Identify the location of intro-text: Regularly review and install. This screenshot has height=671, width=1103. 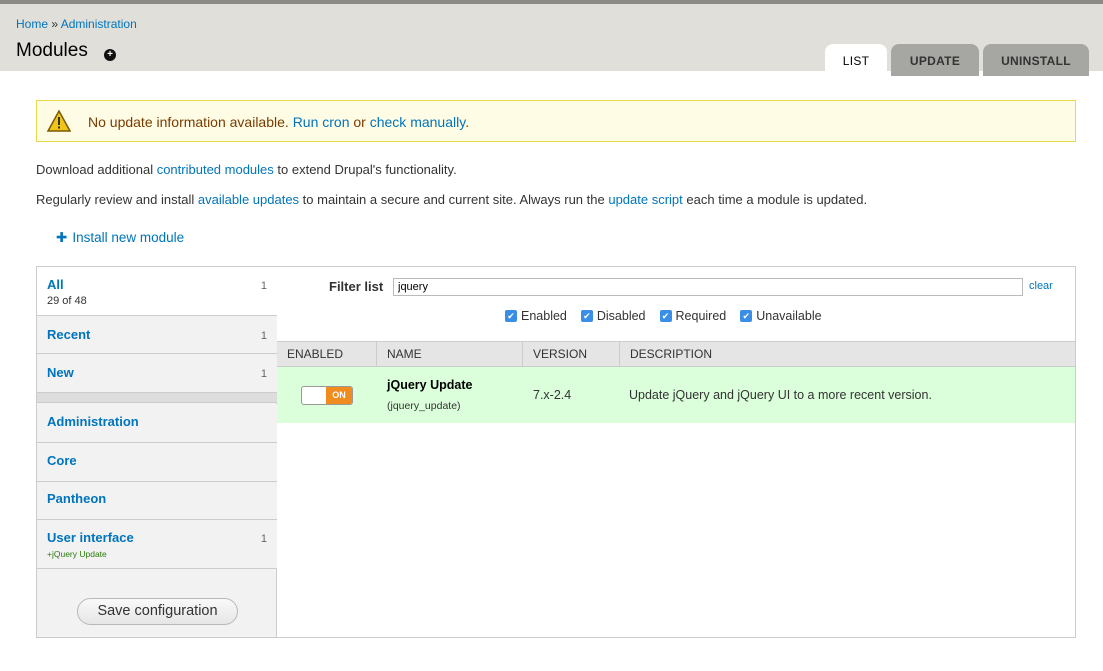
(117, 199).